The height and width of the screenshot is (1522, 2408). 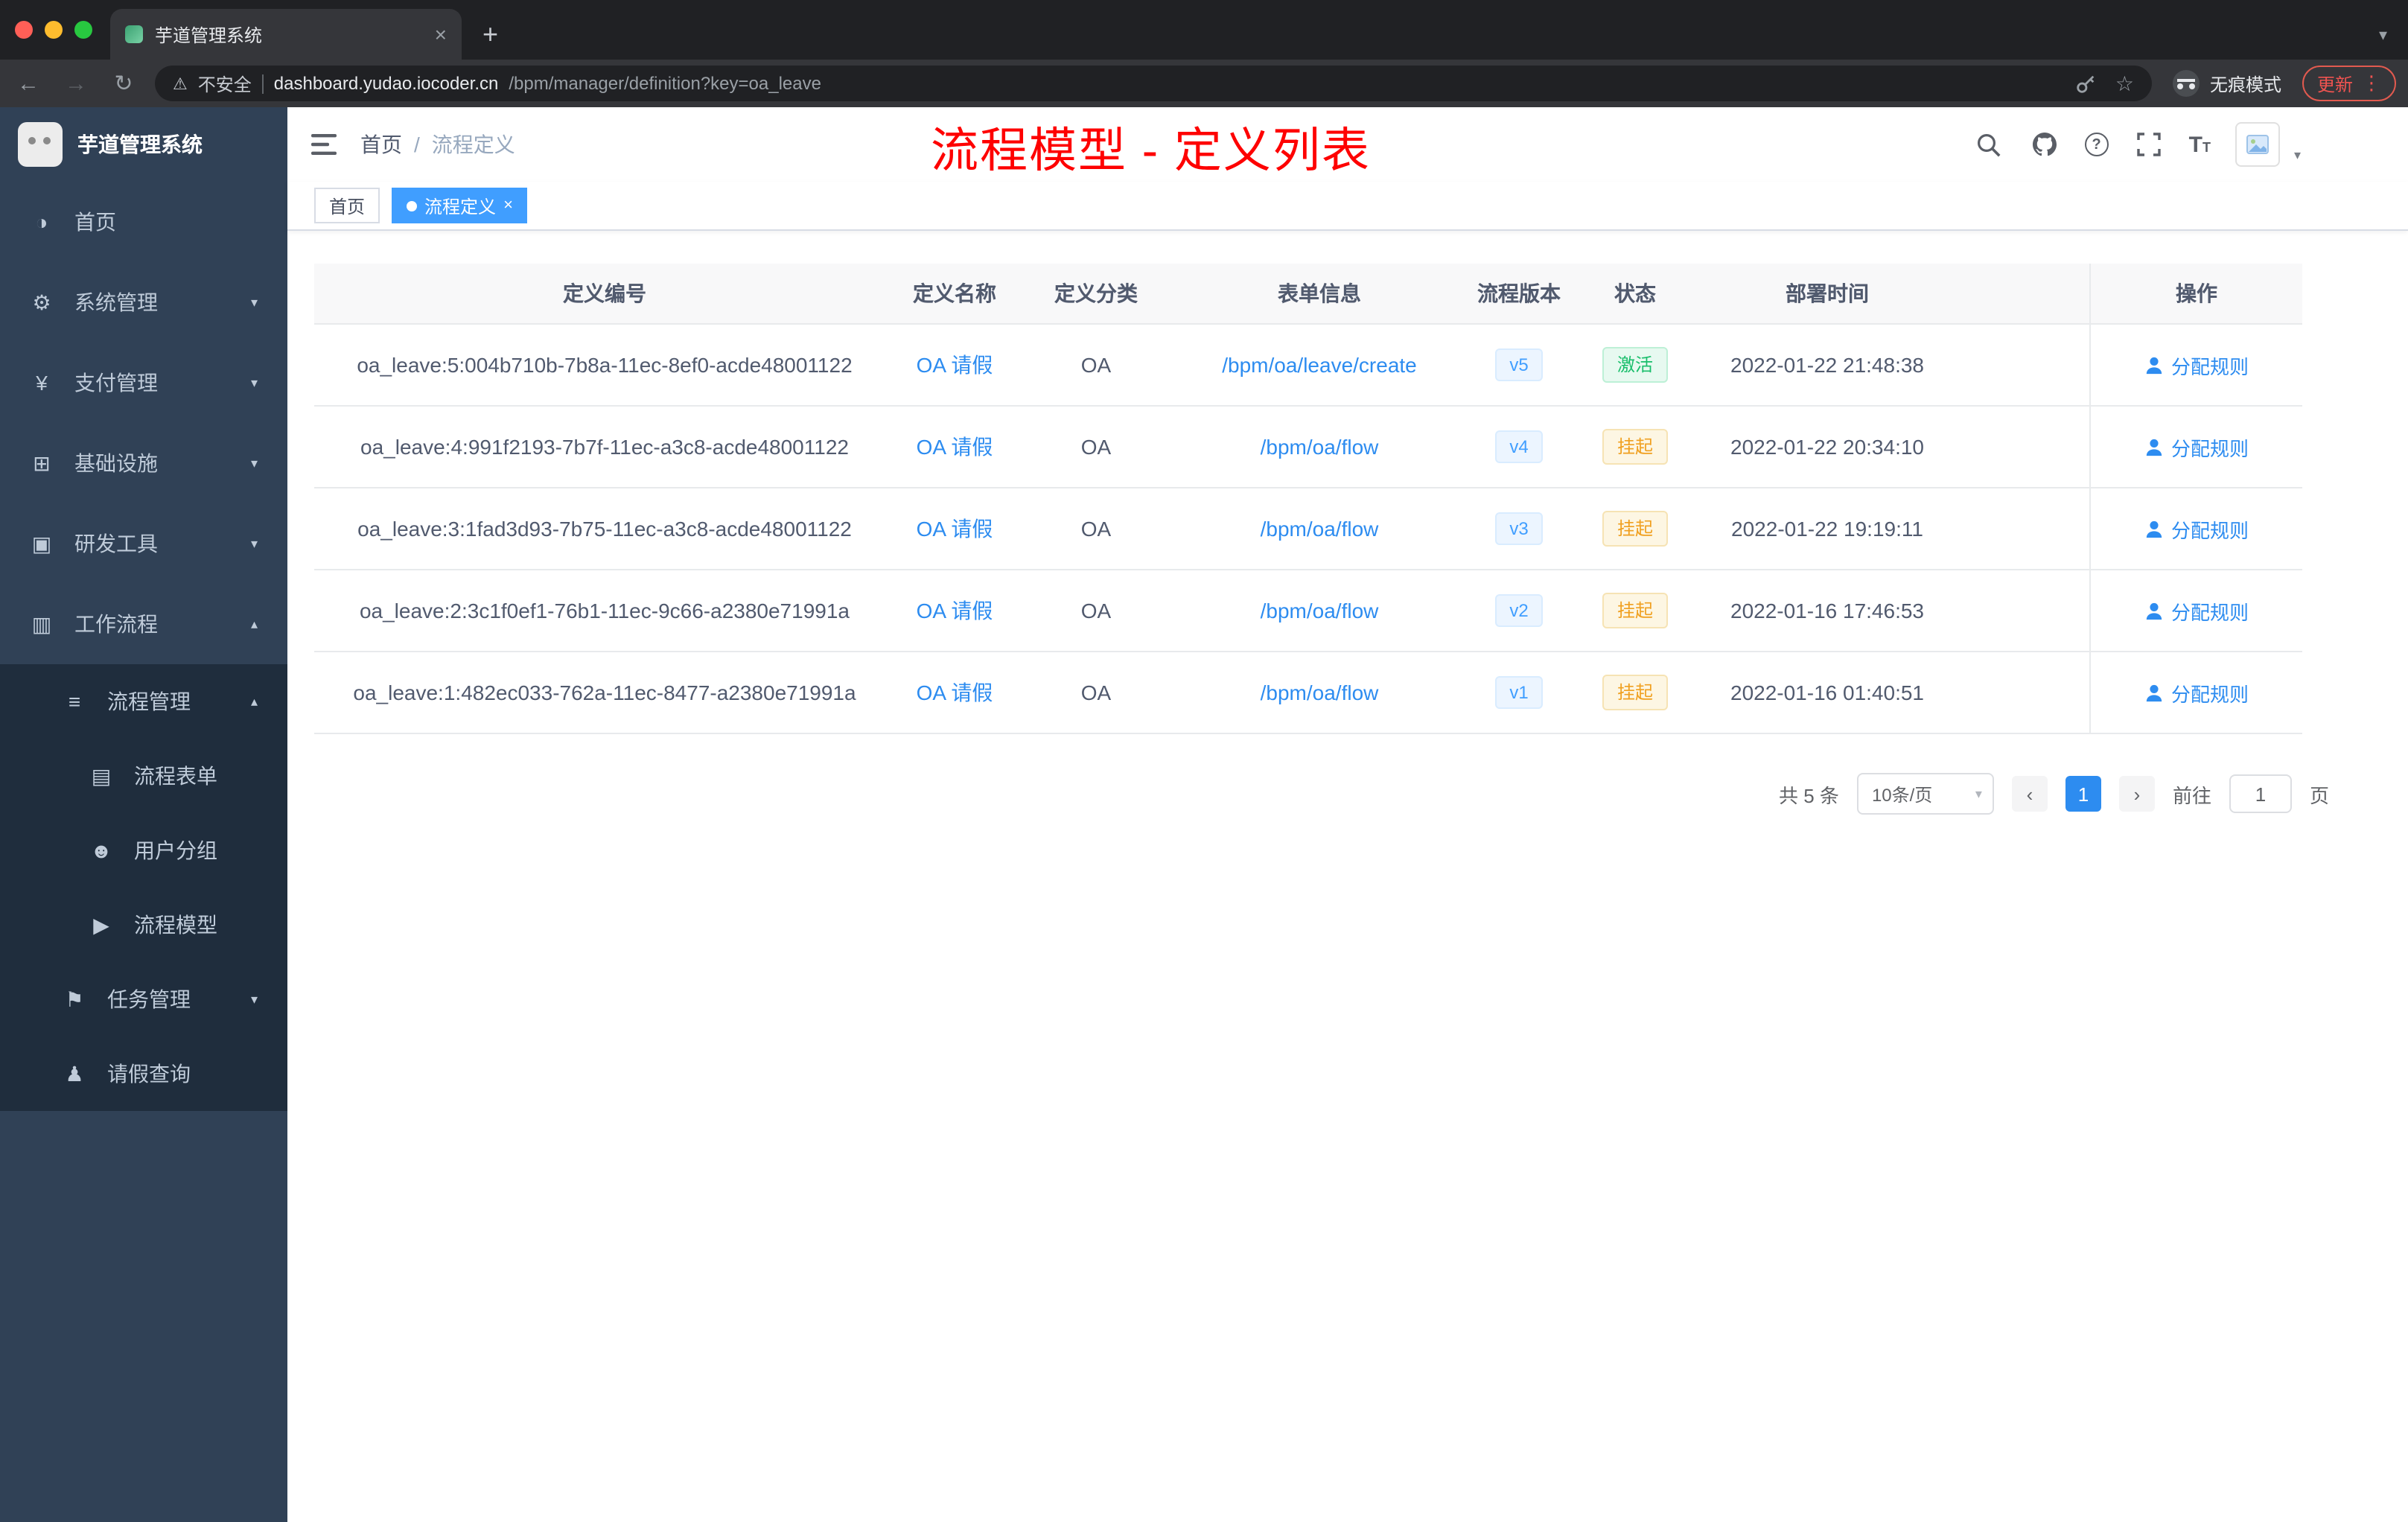 I want to click on sidebar-item-label: 工作流程, so click(x=116, y=624).